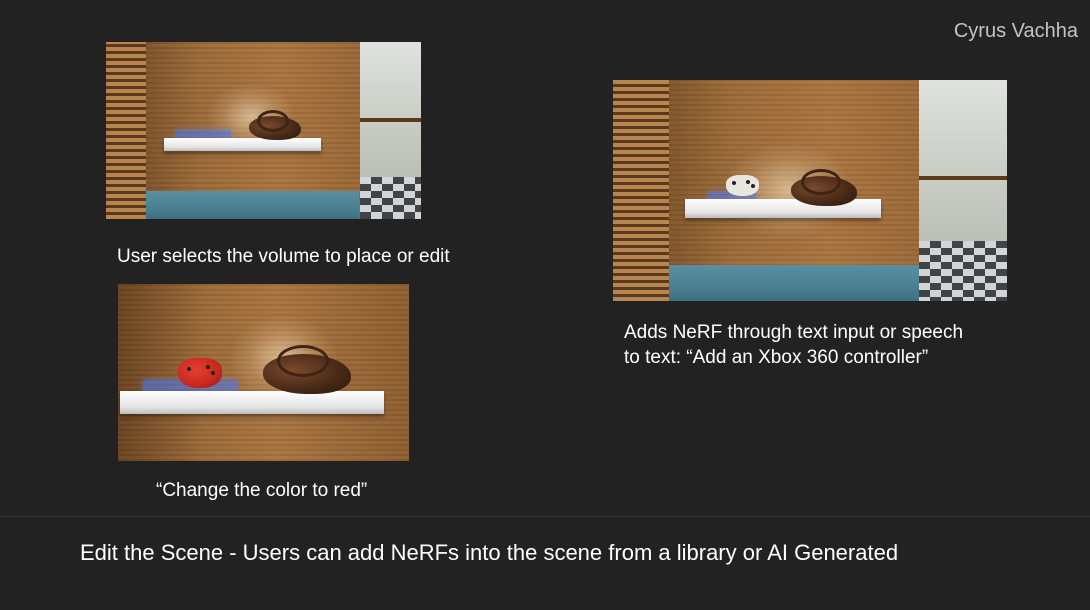  I want to click on caption-select-volume: User selects the volume to place or edit, so click(283, 256).